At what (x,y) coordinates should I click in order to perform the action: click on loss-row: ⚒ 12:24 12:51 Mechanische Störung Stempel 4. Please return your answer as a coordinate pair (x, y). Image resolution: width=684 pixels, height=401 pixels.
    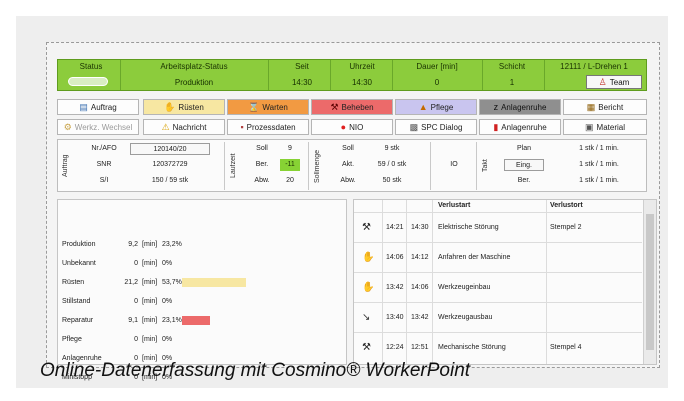
    Looking at the image, I should click on (498, 347).